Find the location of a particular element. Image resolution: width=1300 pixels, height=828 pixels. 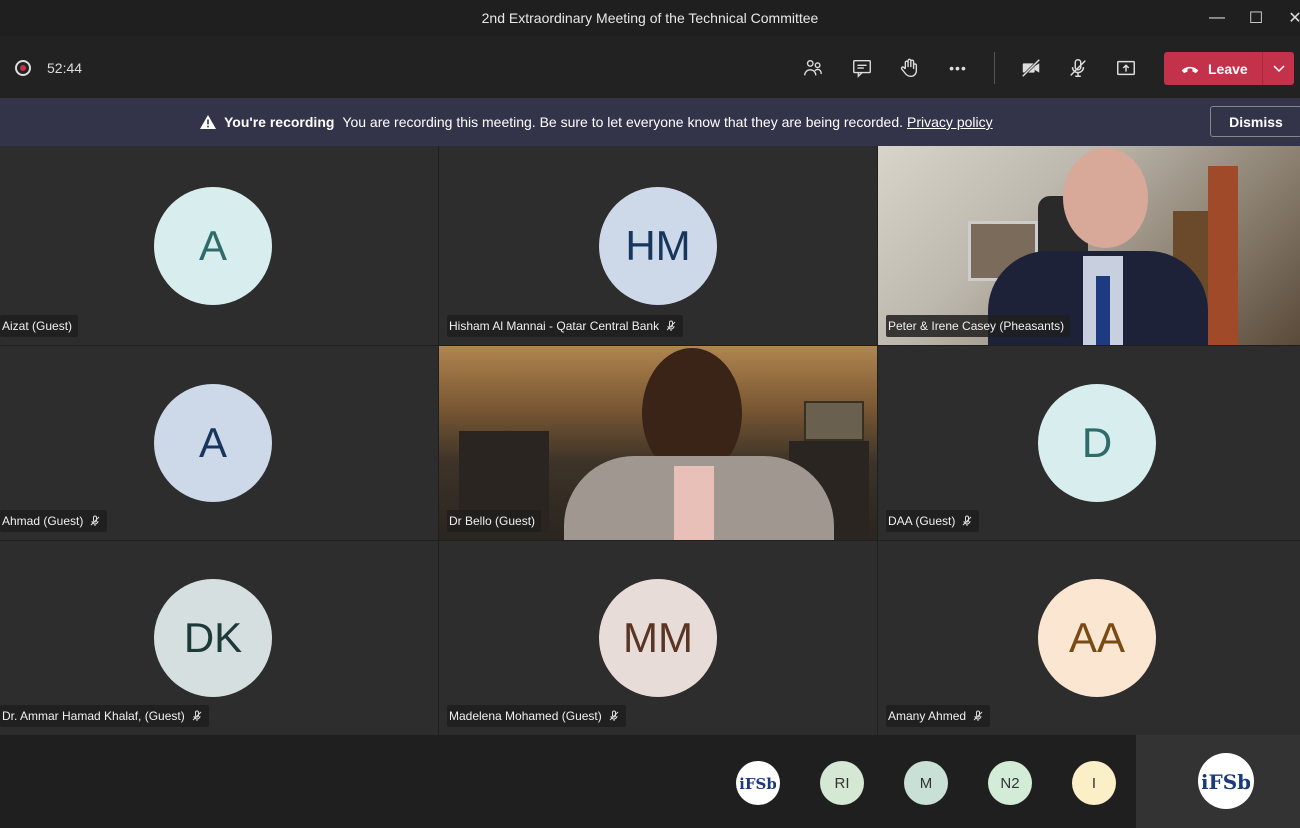

leave-options-button is located at coordinates (1278, 68).